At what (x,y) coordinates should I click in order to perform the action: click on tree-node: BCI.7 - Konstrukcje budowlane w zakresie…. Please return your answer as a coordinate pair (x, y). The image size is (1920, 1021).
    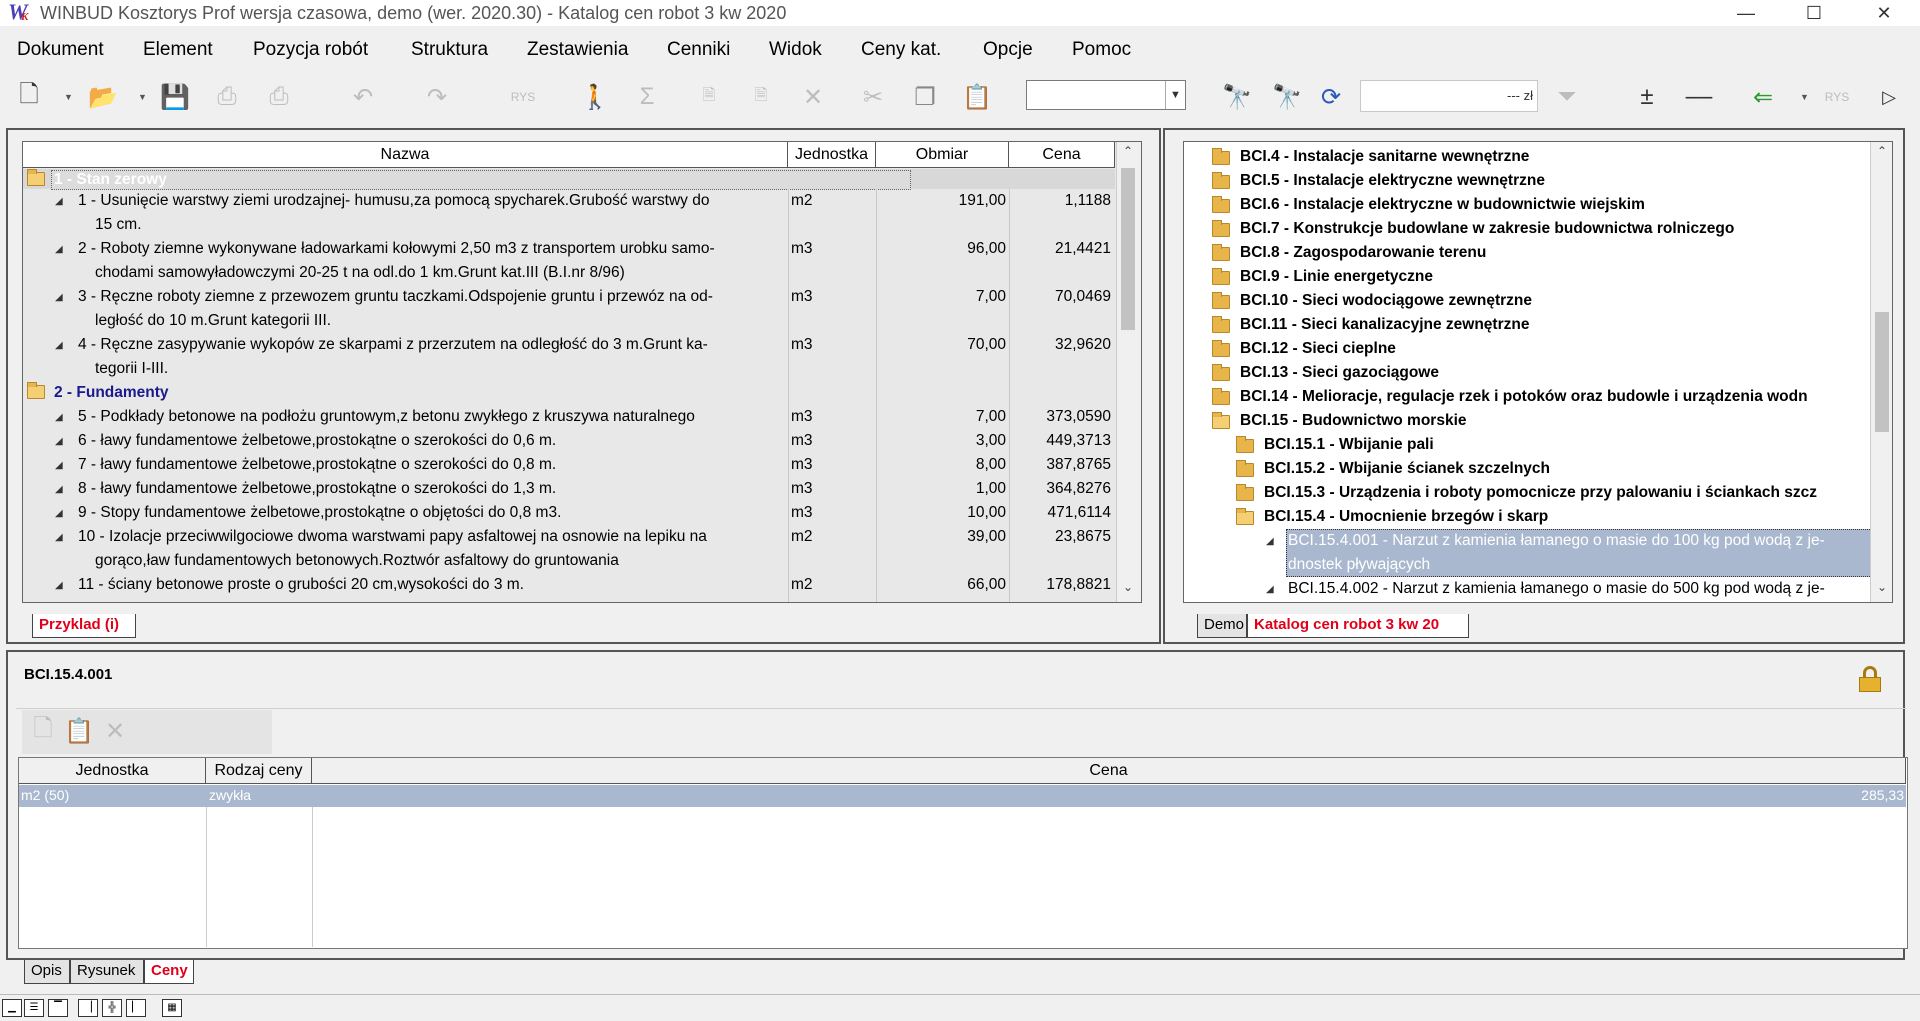
    Looking at the image, I should click on (1526, 229).